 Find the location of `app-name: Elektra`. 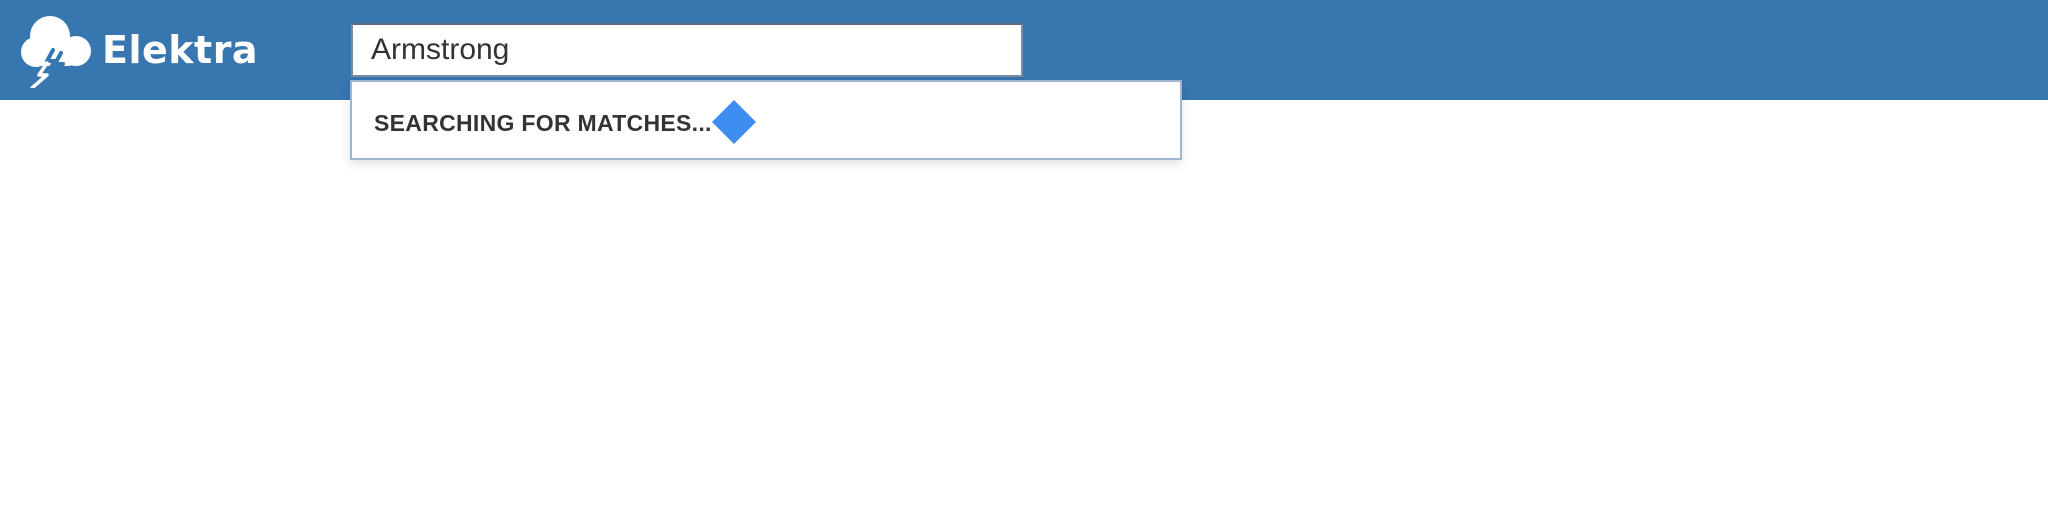

app-name: Elektra is located at coordinates (180, 50).